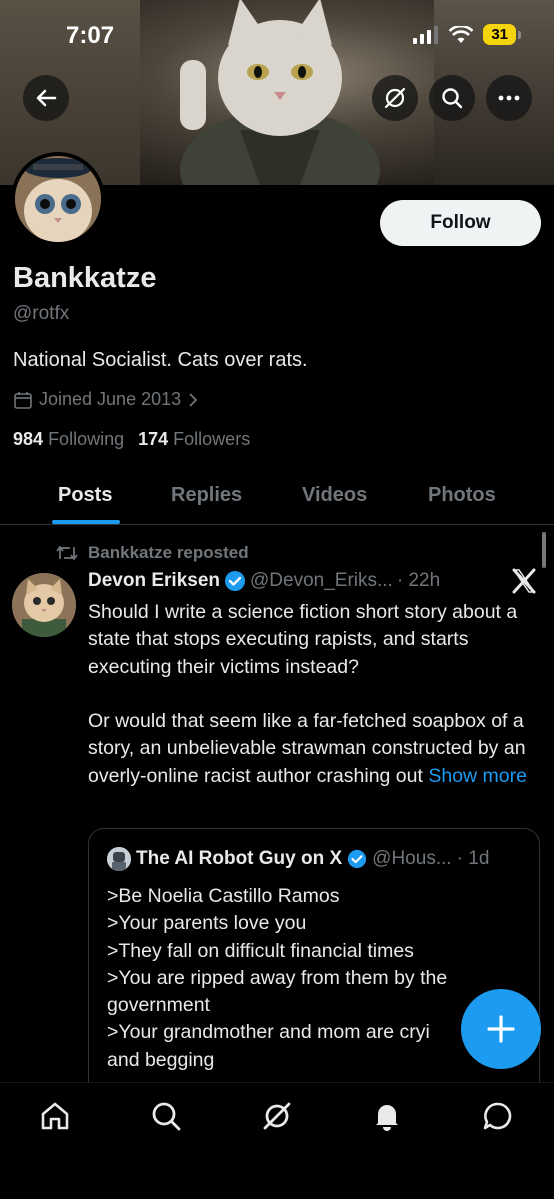 The width and height of the screenshot is (554, 1199). Describe the element at coordinates (460, 223) in the screenshot. I see `follow-button: Follow` at that location.